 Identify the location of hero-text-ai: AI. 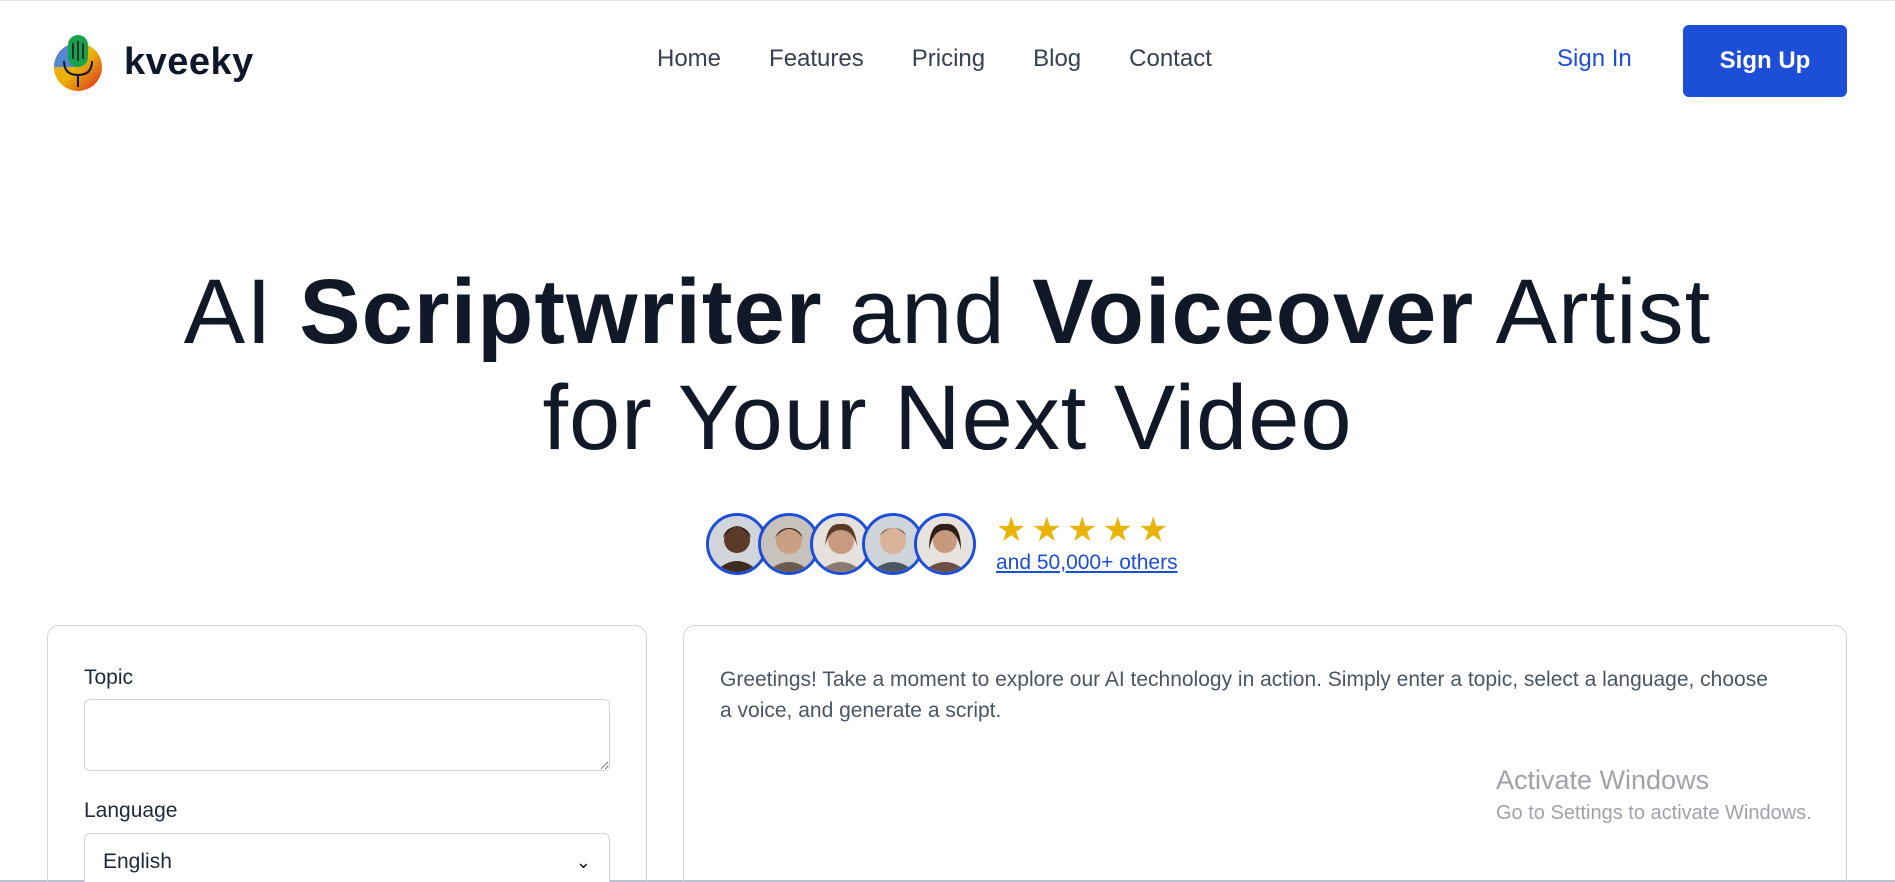
(241, 312).